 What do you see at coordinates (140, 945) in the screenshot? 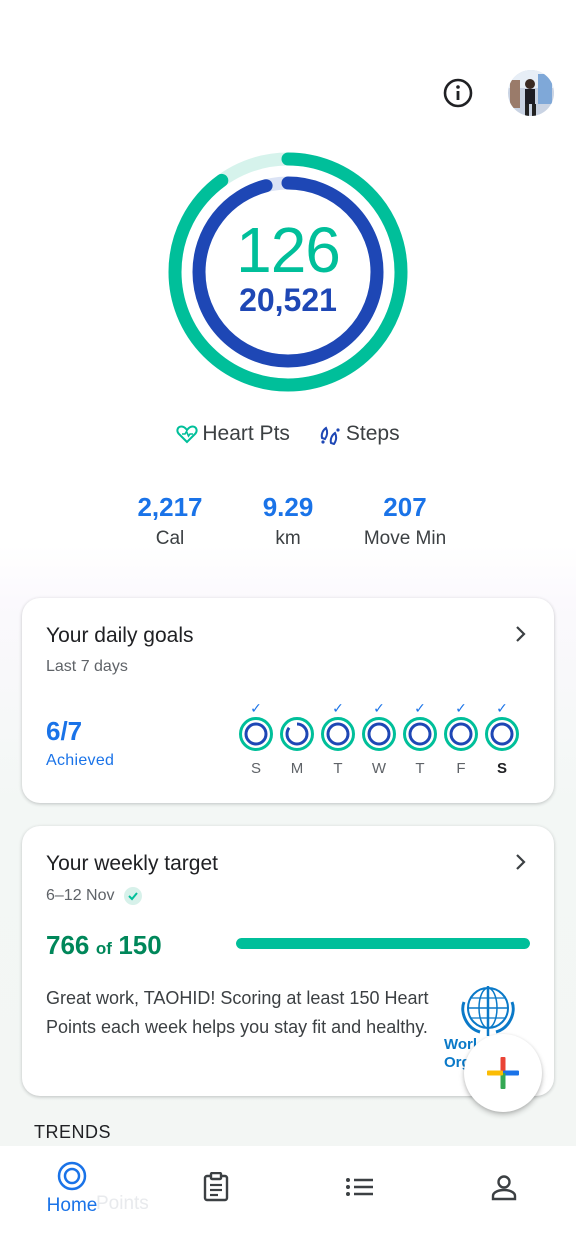
I see `weekly-goal: 150` at bounding box center [140, 945].